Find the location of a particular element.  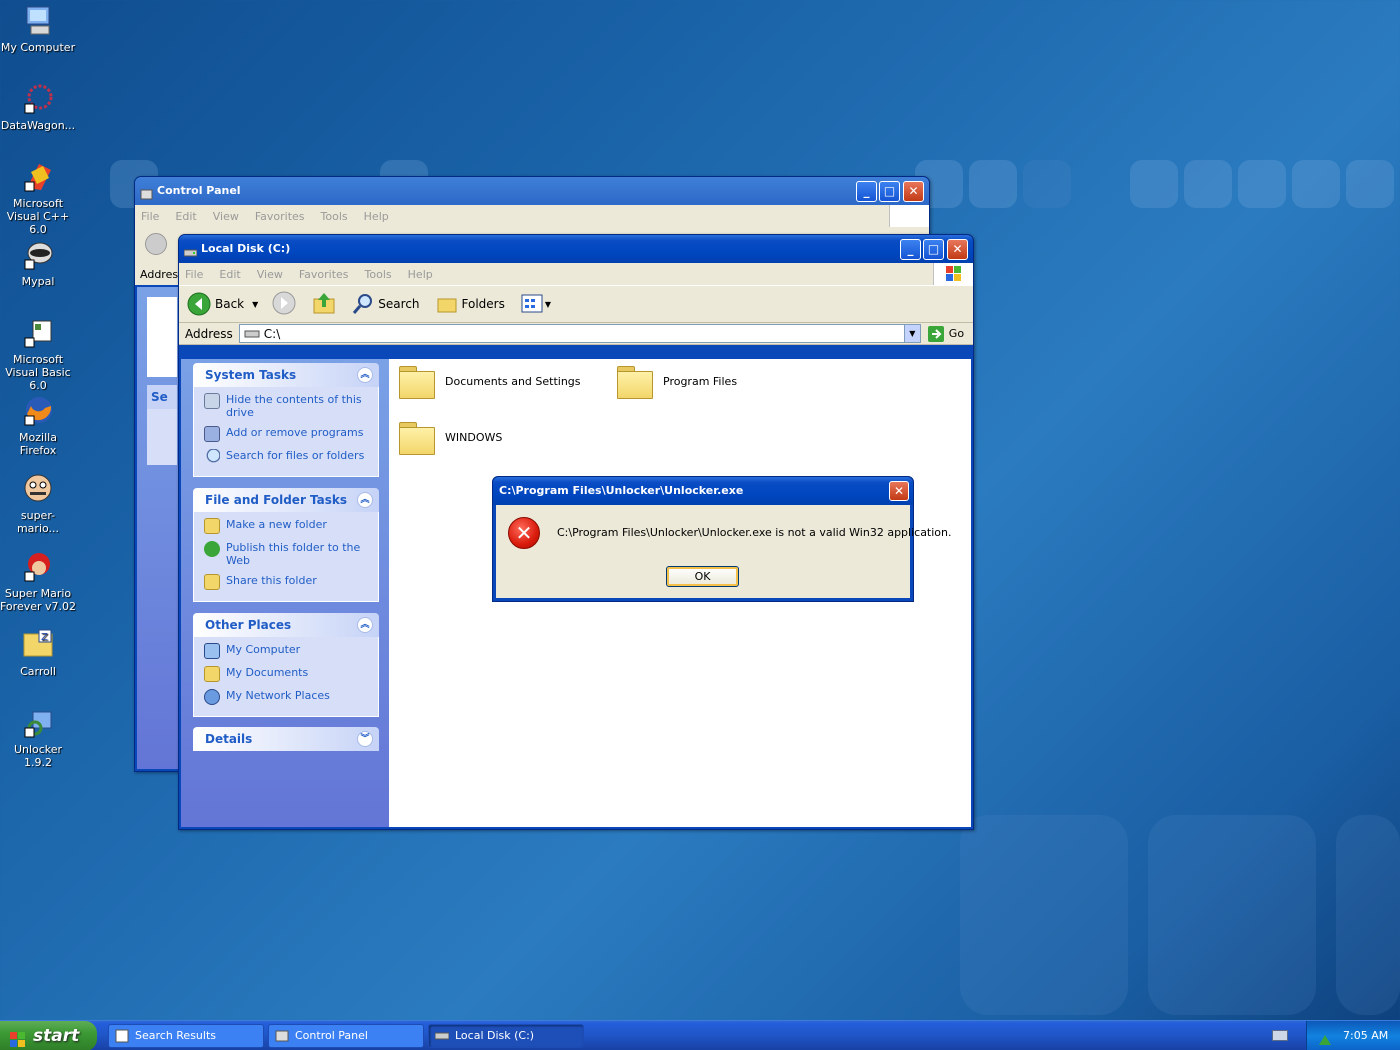

folder-name: Program Files is located at coordinates (700, 381).